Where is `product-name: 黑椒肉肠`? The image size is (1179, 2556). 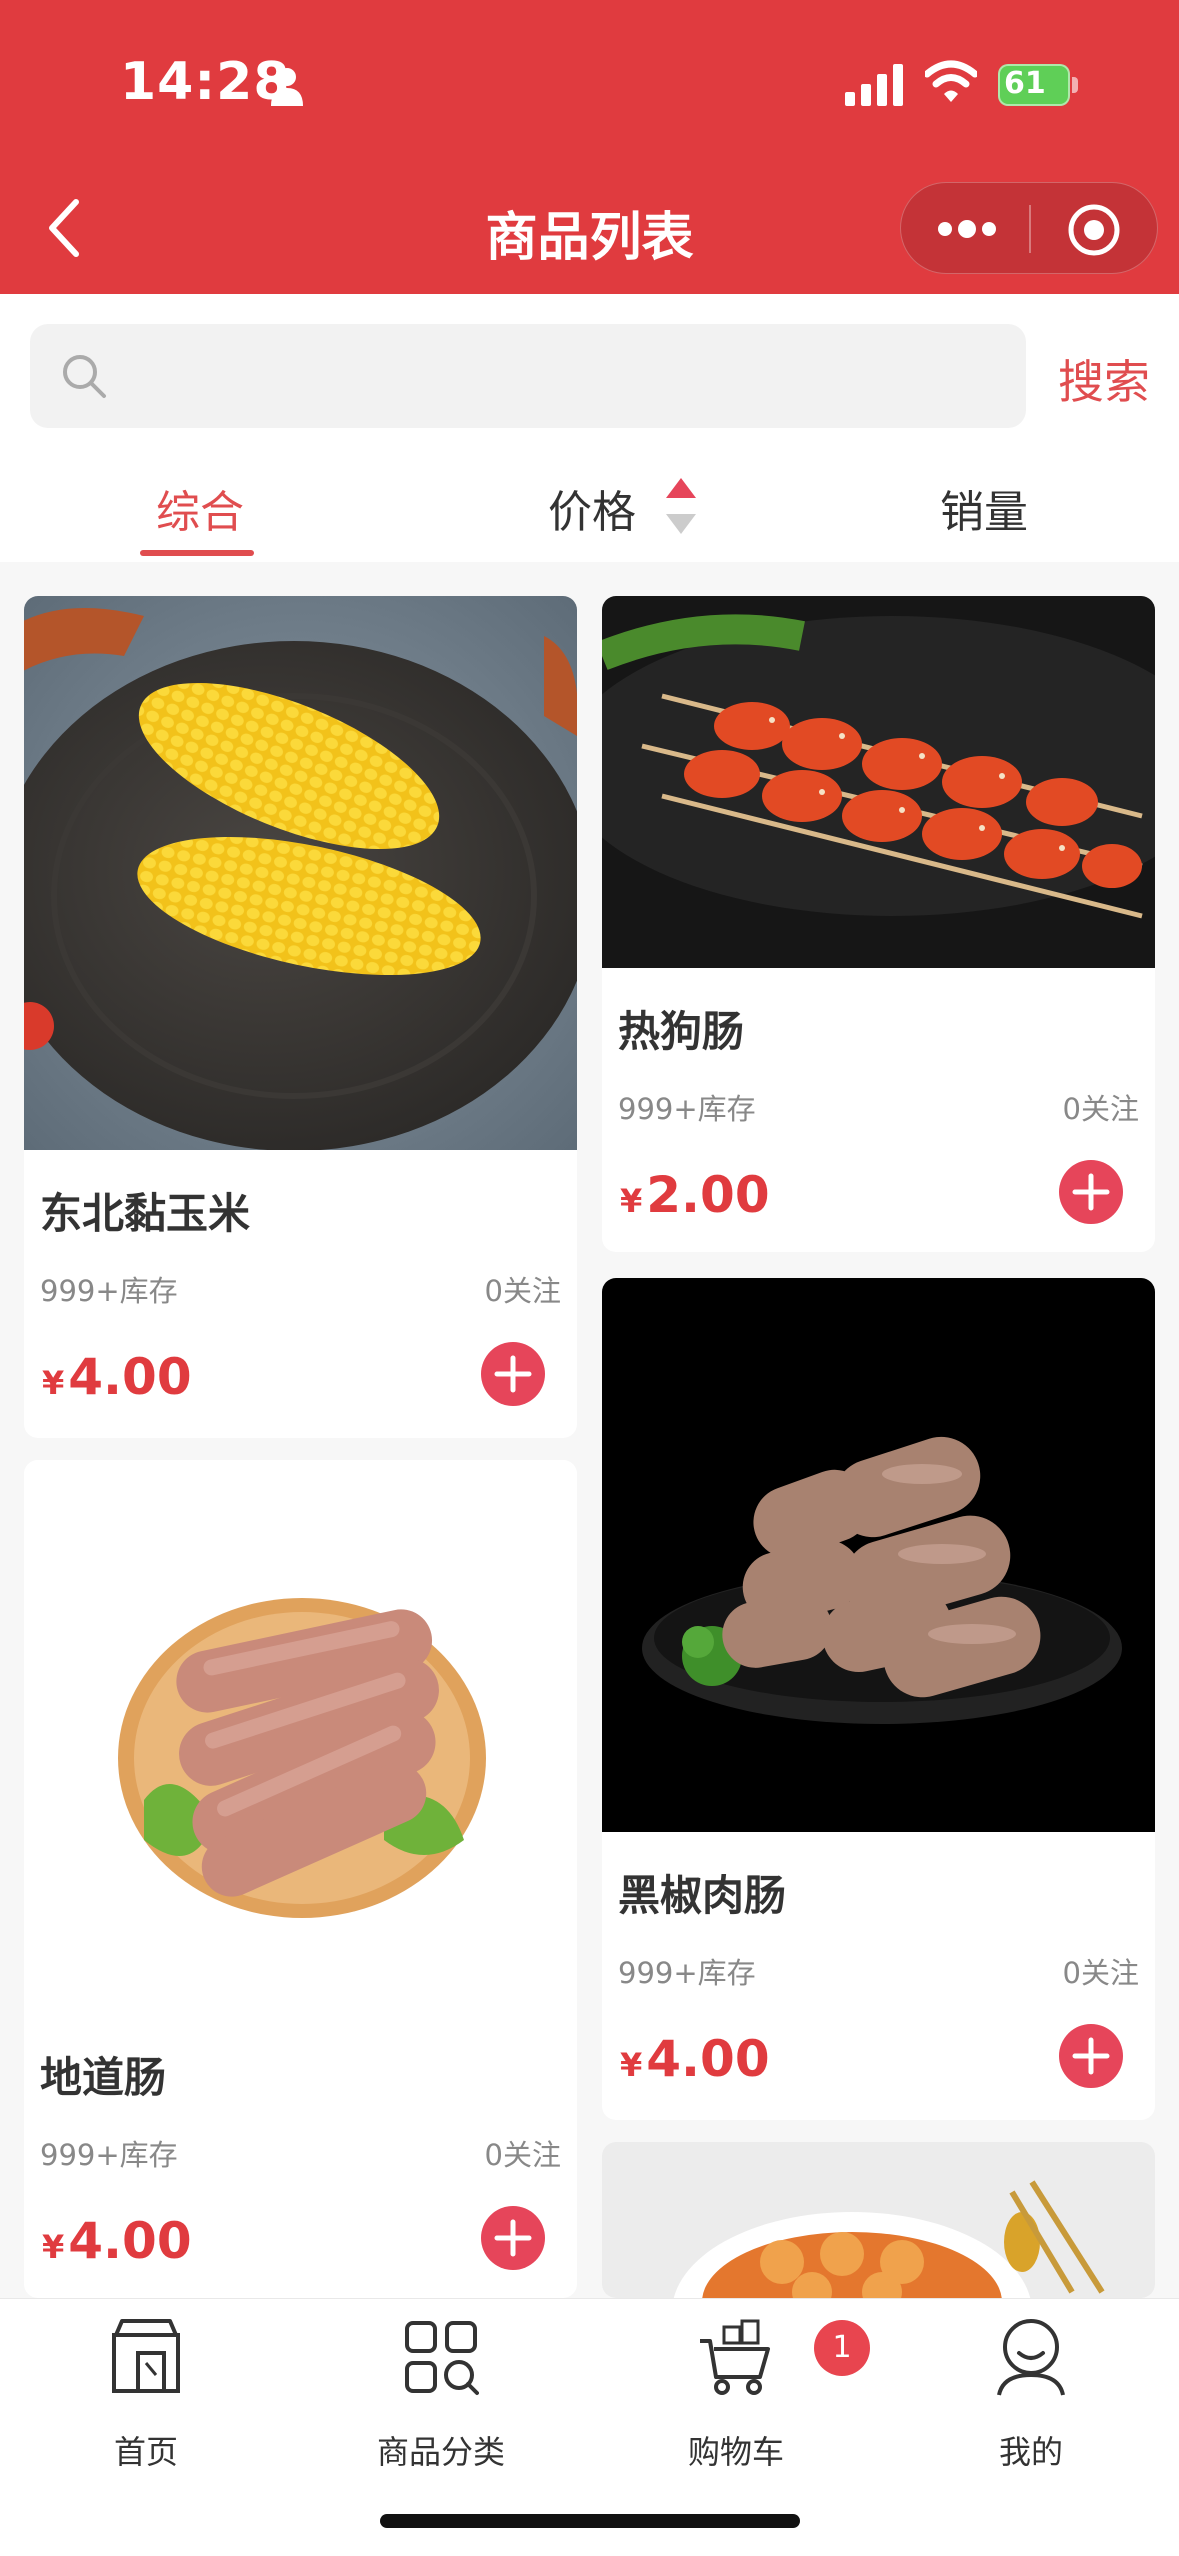
product-name: 黑椒肉肠 is located at coordinates (702, 1892).